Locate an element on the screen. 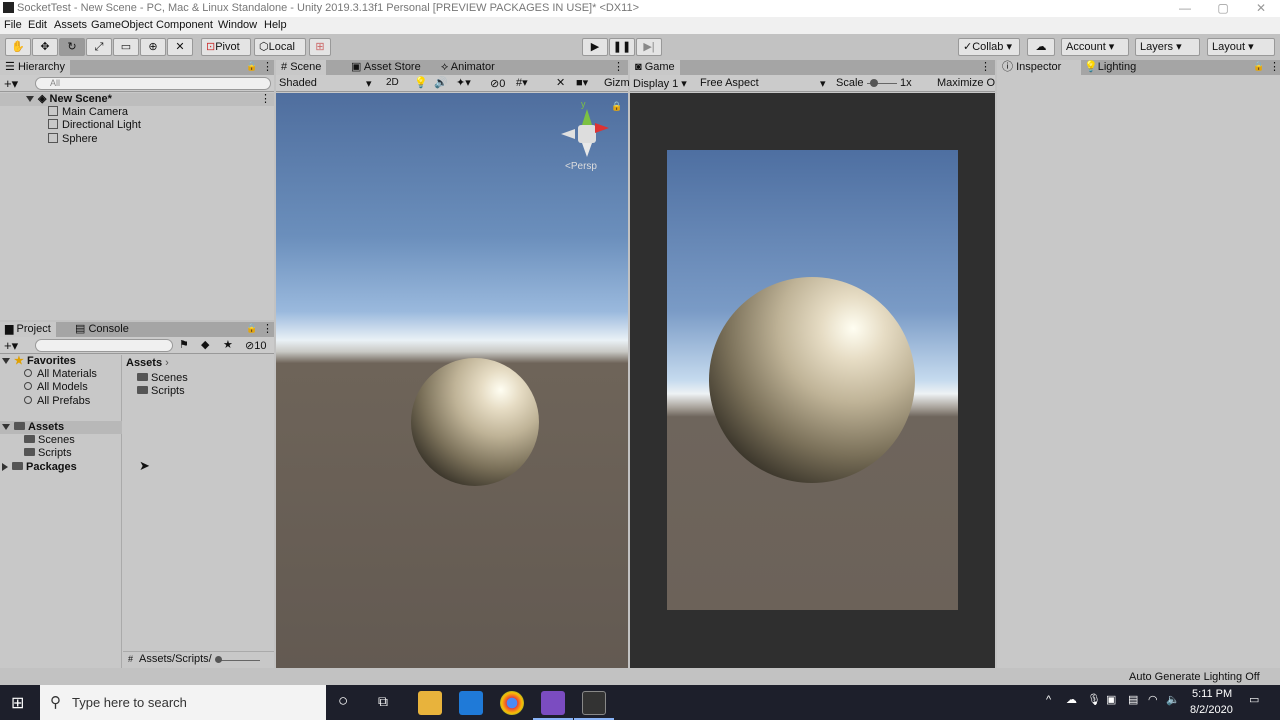  hierarchy-item-directional-light: Directional Light is located at coordinates (94, 125).